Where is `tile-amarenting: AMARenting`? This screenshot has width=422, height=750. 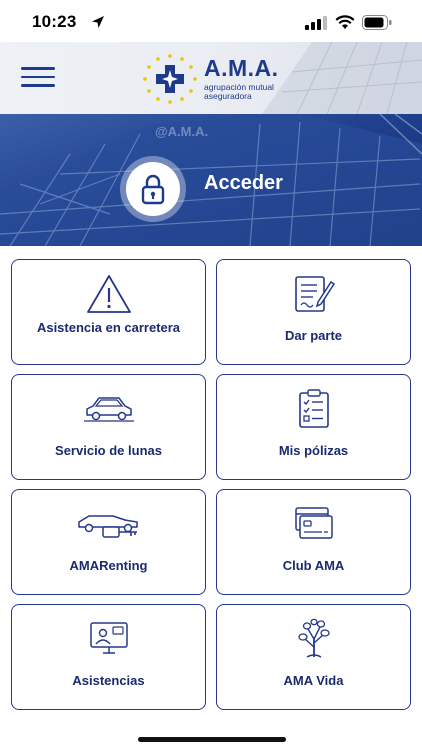
tile-amarenting: AMARenting is located at coordinates (108, 542).